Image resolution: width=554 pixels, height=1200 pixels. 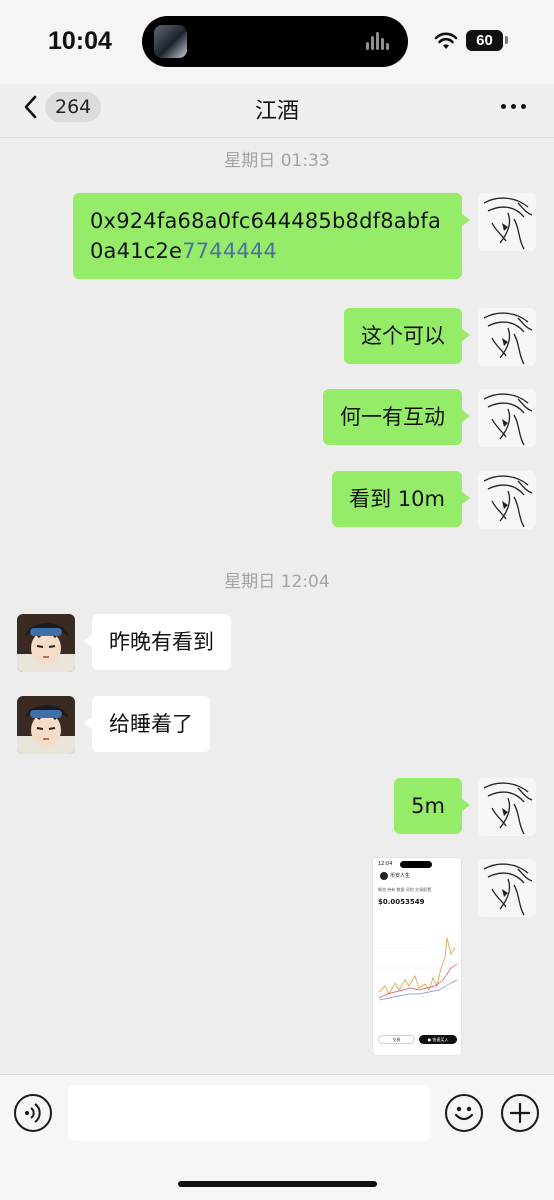 What do you see at coordinates (438, 1039) in the screenshot?
I see `screenshot-quickbuy-button: ● 快速买入` at bounding box center [438, 1039].